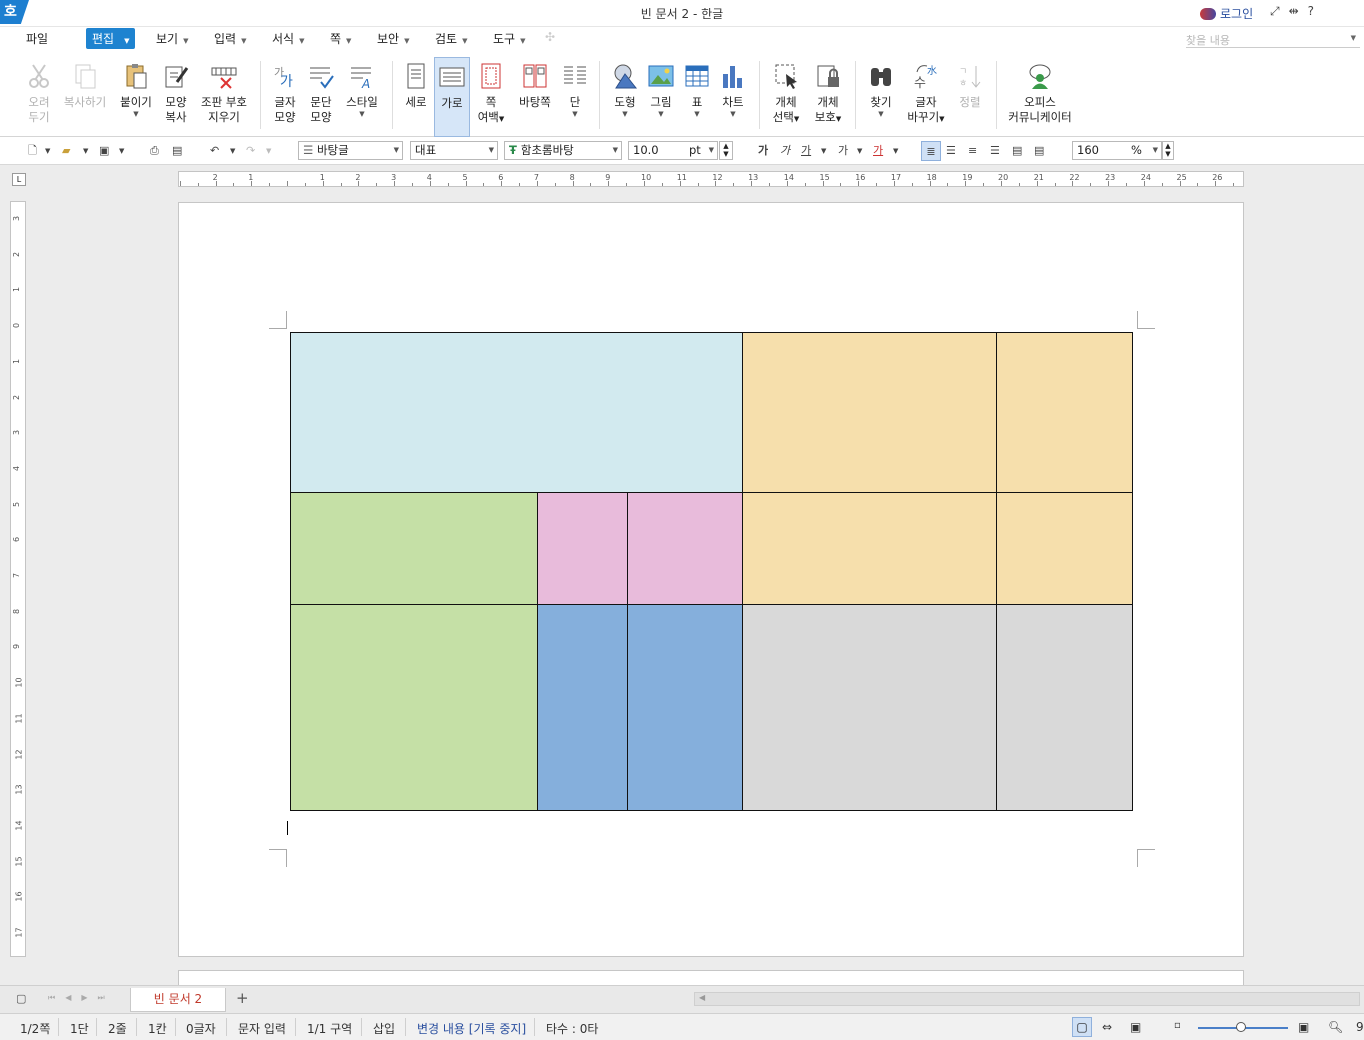 The width and height of the screenshot is (1364, 1040). What do you see at coordinates (1311, 11) in the screenshot?
I see `help-icon: ?` at bounding box center [1311, 11].